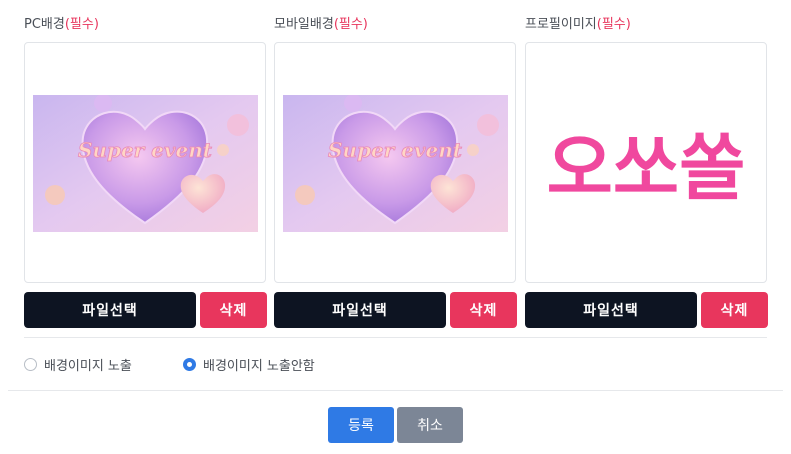  Describe the element at coordinates (259, 366) in the screenshot. I see `radio-label: 배경이미지 노출안함` at that location.